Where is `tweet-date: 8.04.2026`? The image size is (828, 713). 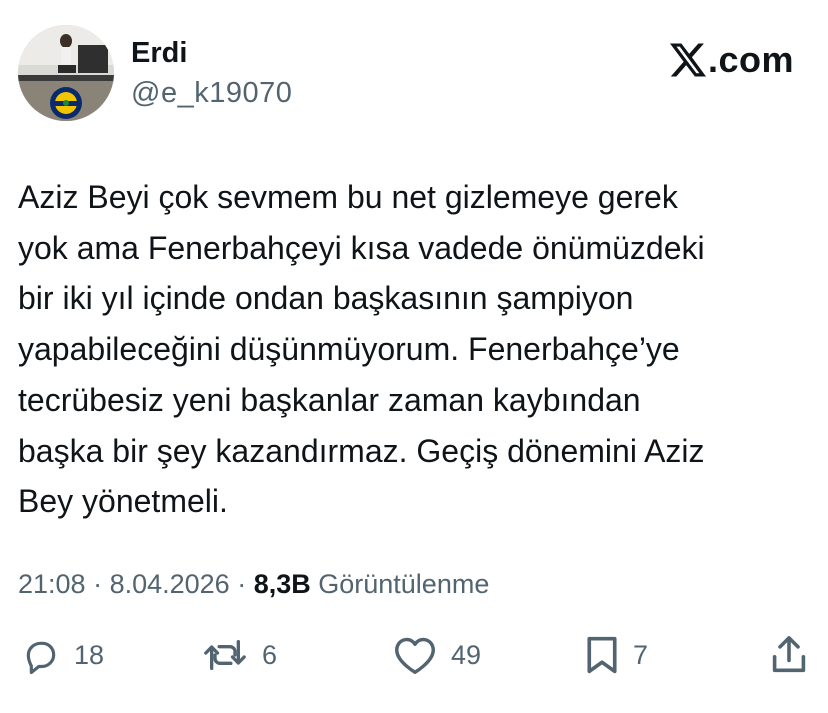
tweet-date: 8.04.2026 is located at coordinates (170, 584).